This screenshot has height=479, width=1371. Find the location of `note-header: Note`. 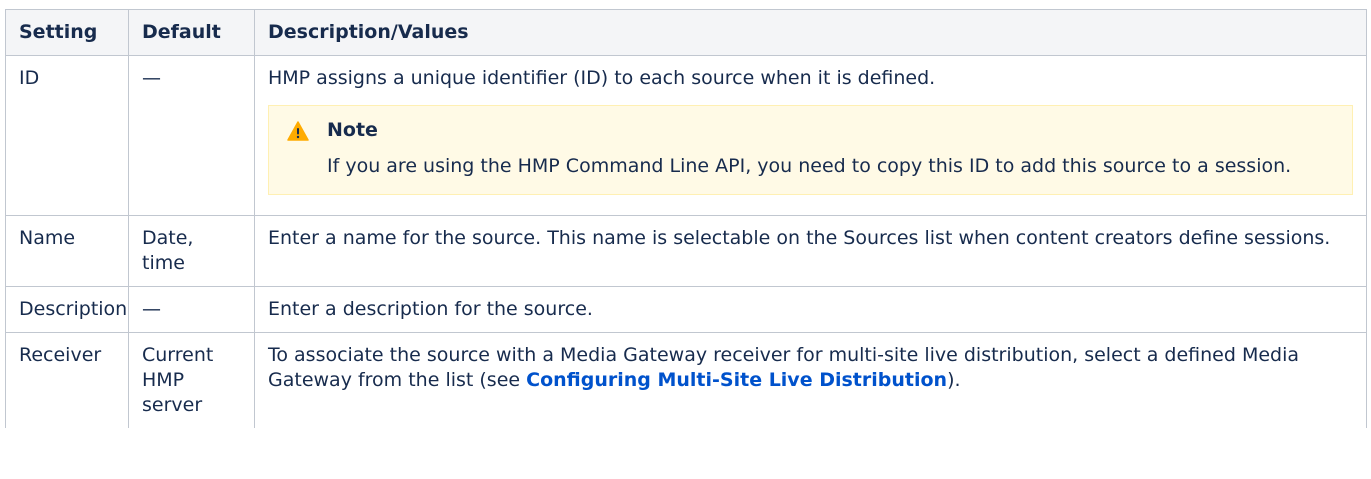

note-header: Note is located at coordinates (809, 130).